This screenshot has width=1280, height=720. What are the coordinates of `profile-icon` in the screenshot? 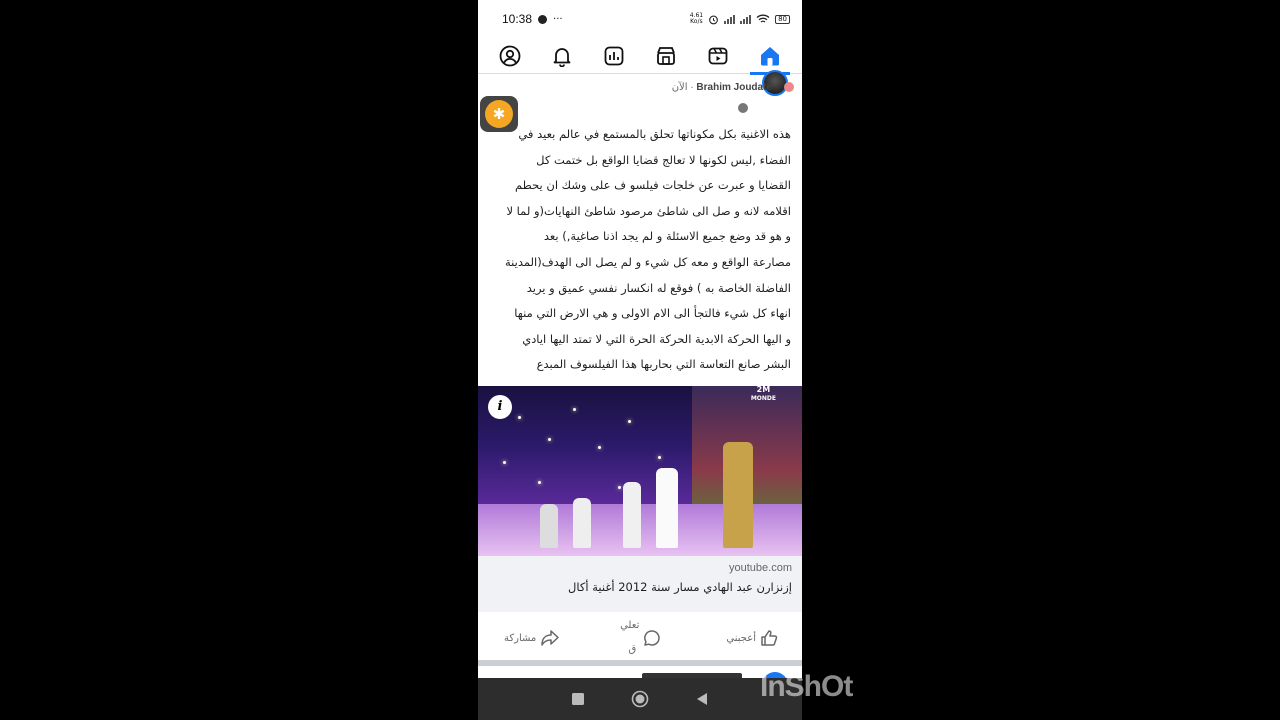 It's located at (510, 56).